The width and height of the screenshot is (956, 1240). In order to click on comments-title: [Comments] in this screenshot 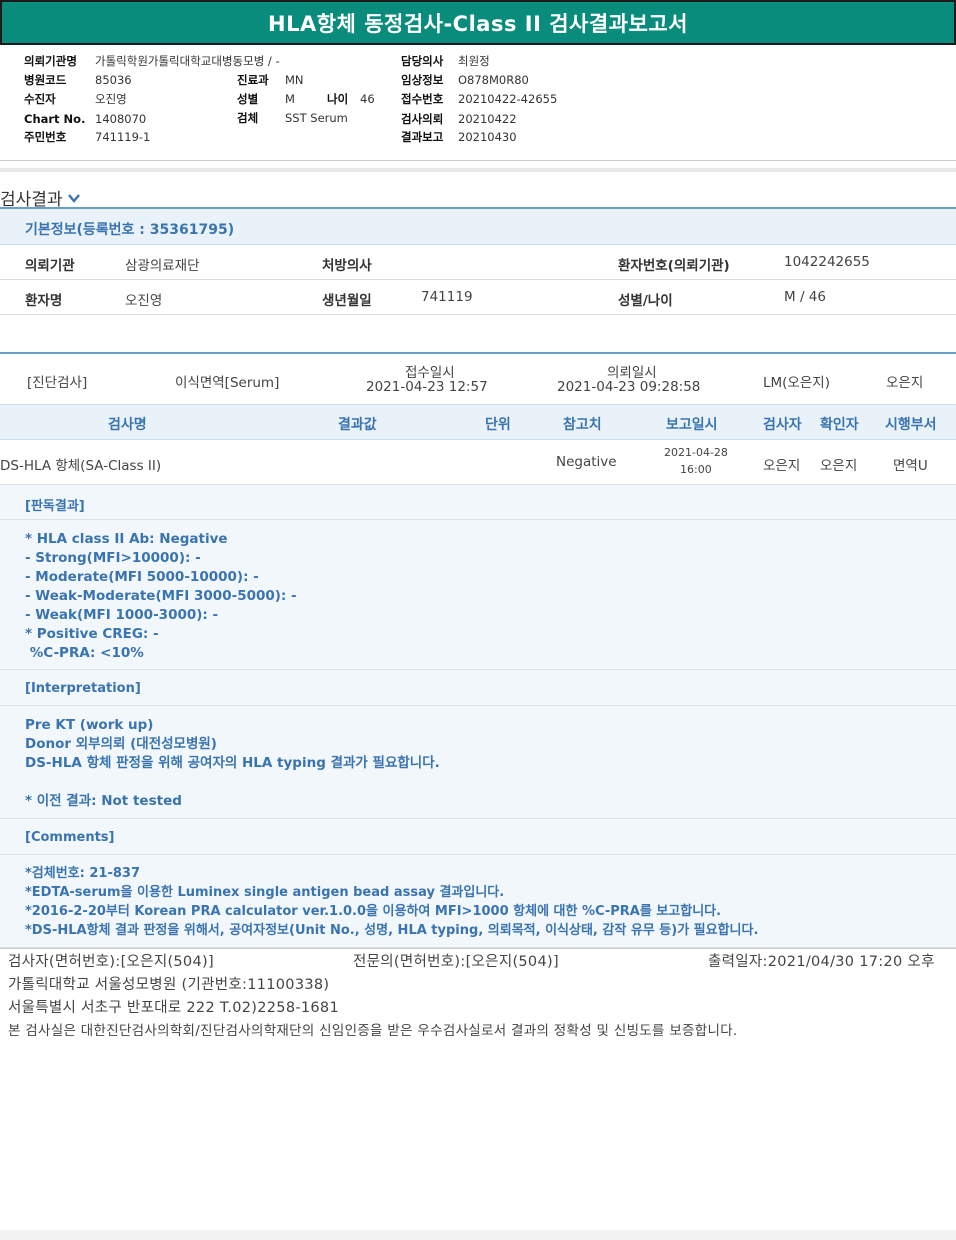, I will do `click(70, 837)`.